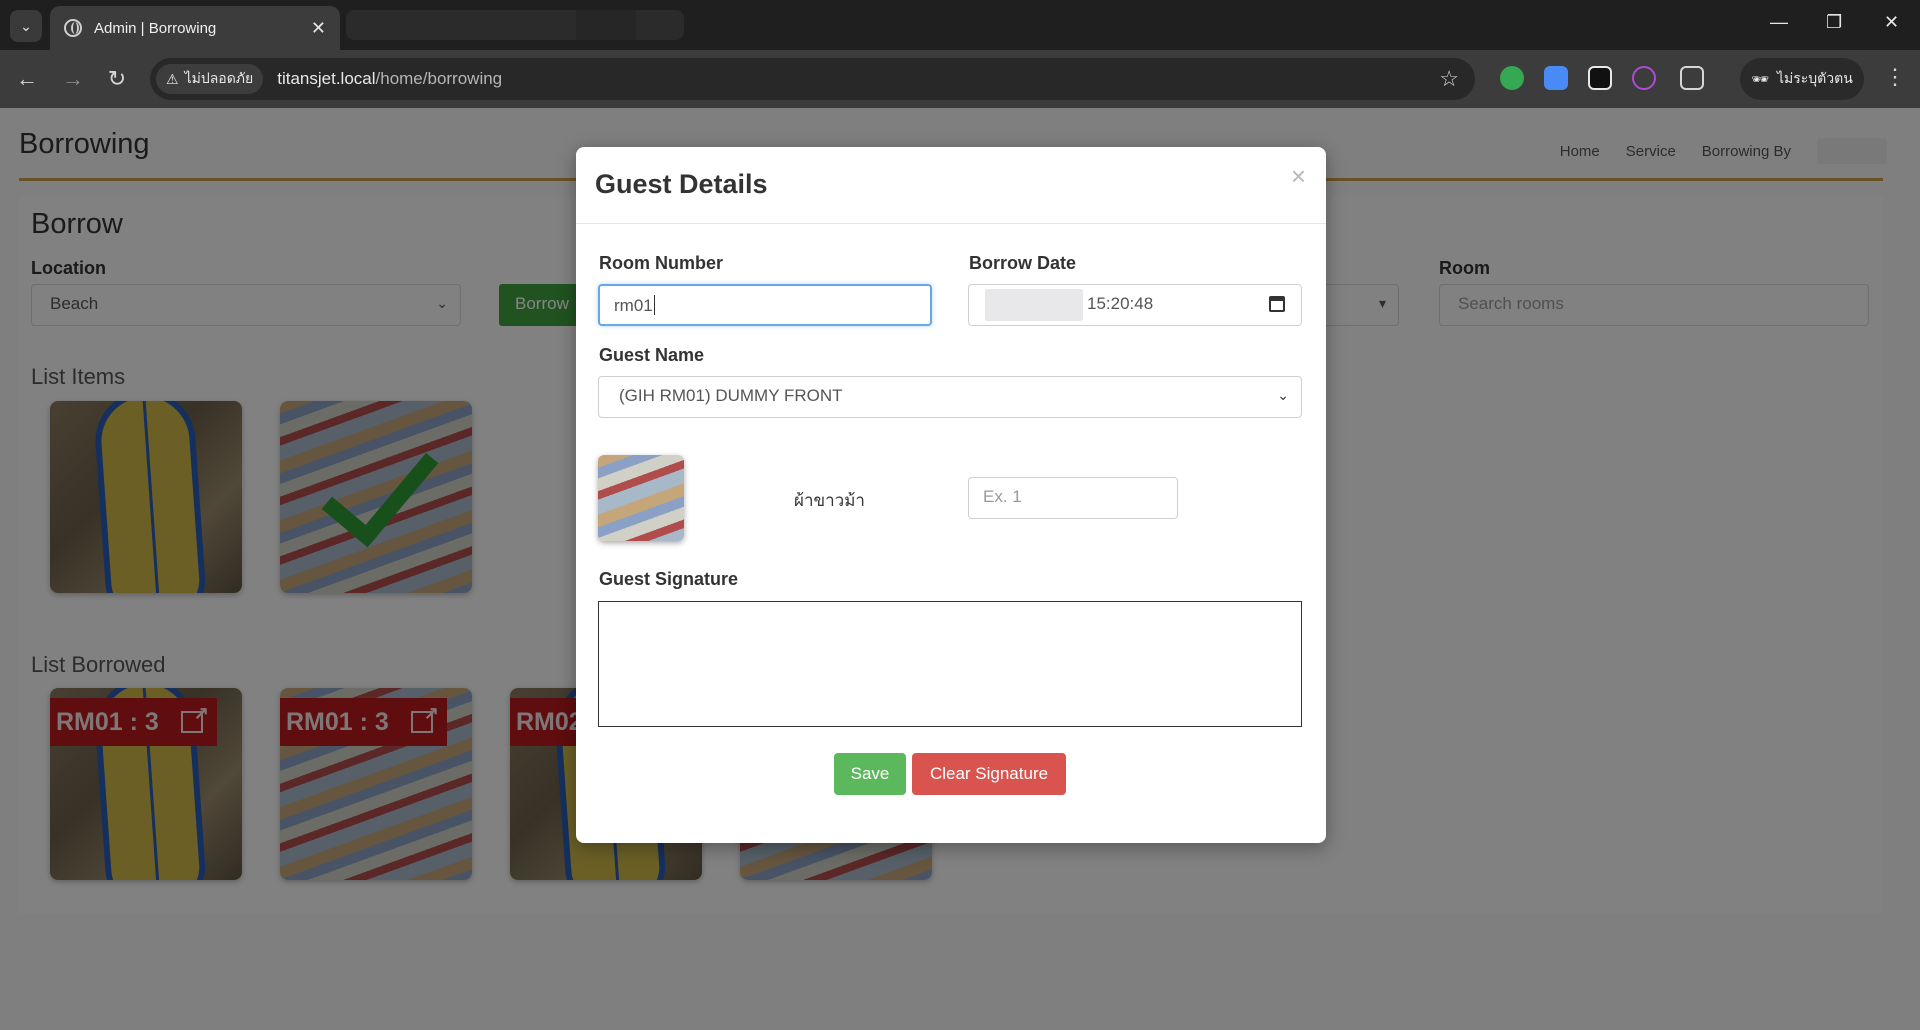 This screenshot has height=1030, width=1920. I want to click on security-label: ไม่ปลอดภัย, so click(219, 78).